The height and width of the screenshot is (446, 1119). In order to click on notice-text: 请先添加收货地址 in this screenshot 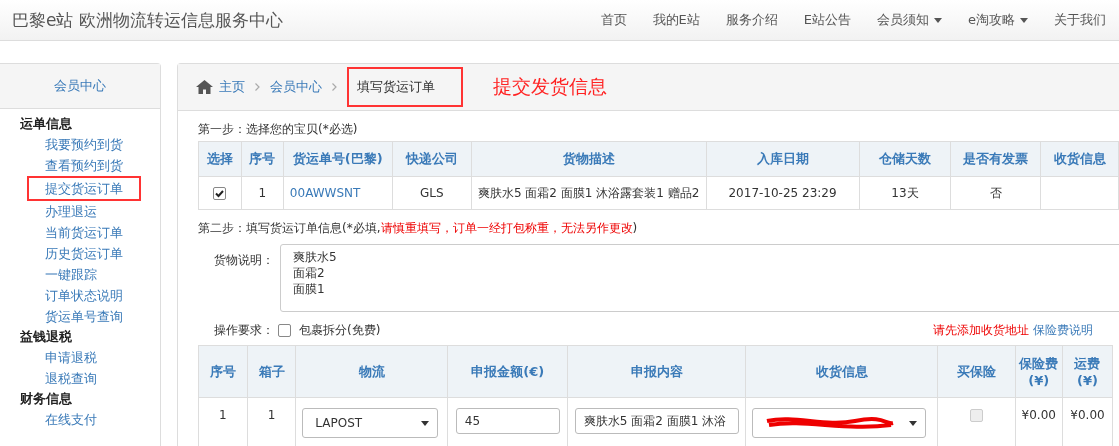, I will do `click(981, 330)`.